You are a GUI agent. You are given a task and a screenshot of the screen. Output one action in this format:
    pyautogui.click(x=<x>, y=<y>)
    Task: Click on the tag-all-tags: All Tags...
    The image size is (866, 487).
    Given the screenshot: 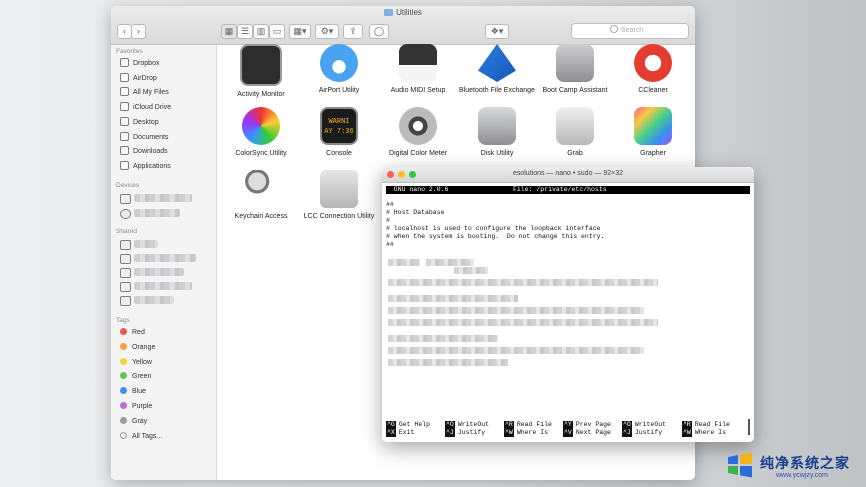 What is the action you would take?
    pyautogui.click(x=141, y=437)
    